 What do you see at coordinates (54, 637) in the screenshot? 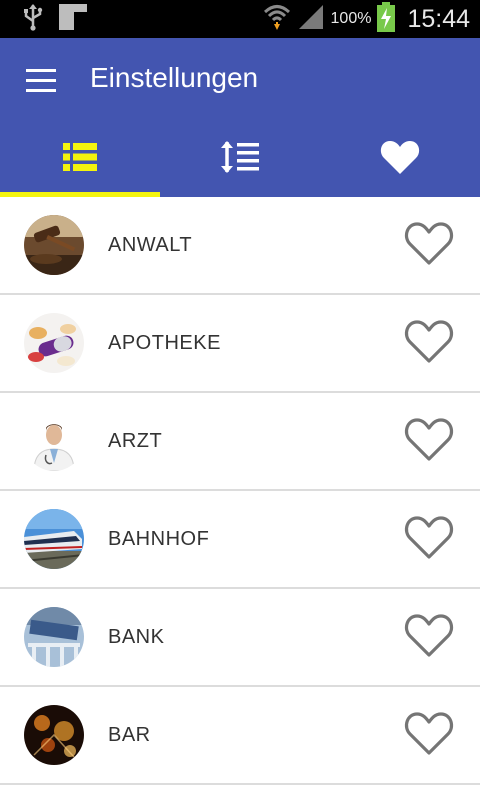
I see `bank-photo` at bounding box center [54, 637].